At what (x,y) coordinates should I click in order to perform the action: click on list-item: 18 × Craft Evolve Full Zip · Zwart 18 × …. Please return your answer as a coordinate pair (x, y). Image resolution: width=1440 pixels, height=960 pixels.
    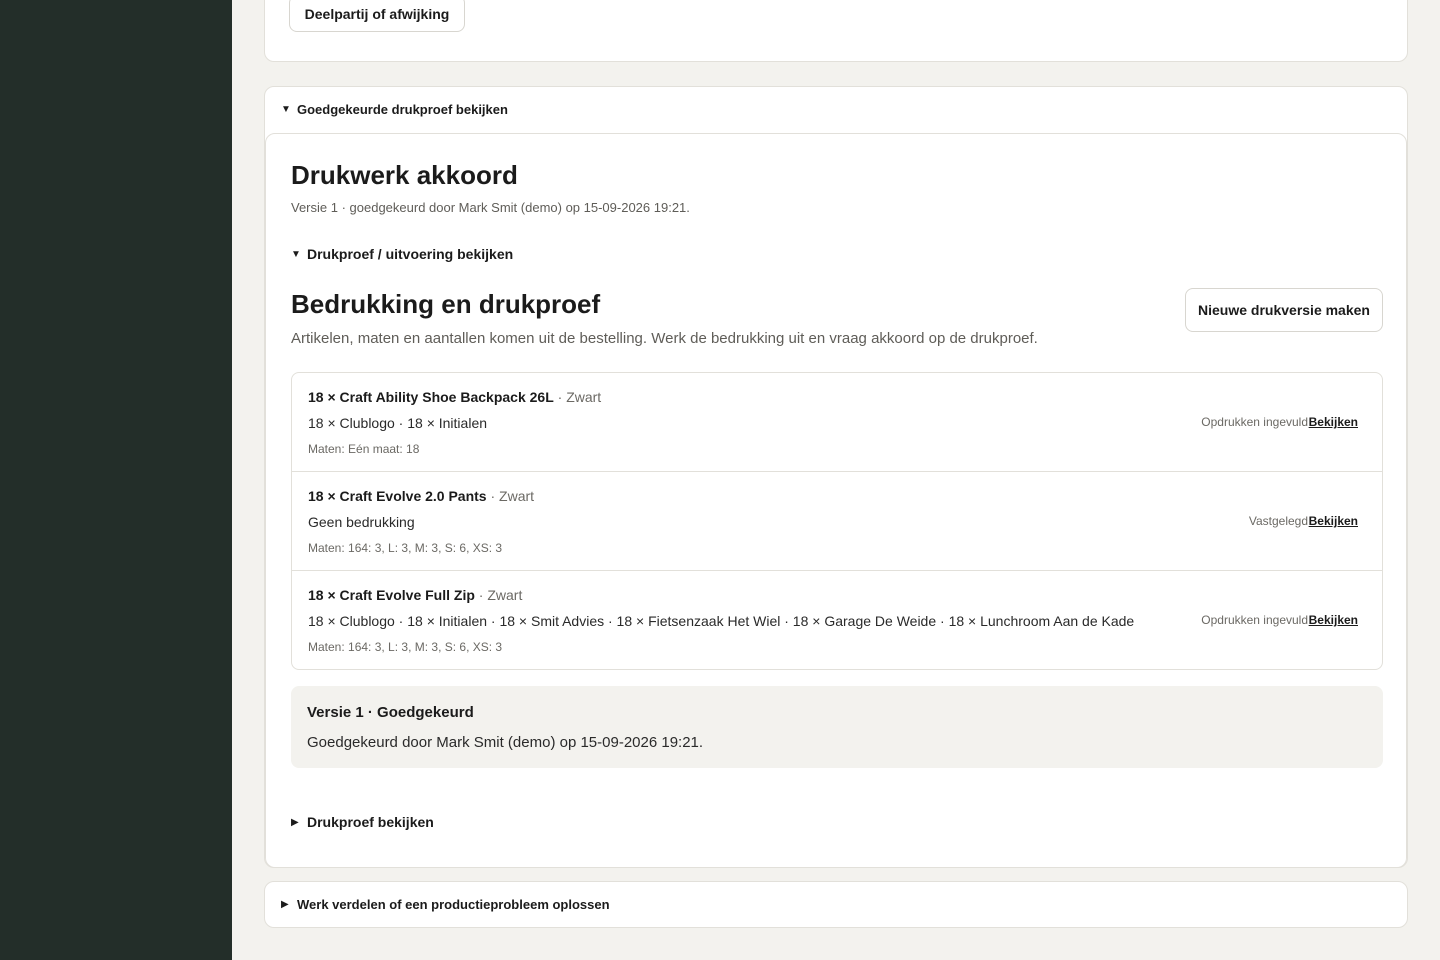
    Looking at the image, I should click on (837, 620).